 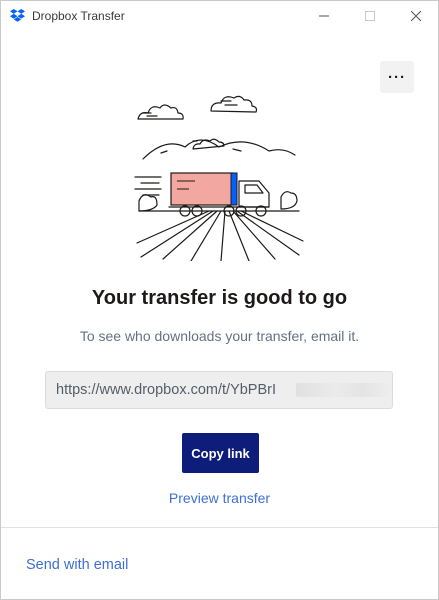 What do you see at coordinates (77, 565) in the screenshot?
I see `send-with-email-link: Send with email` at bounding box center [77, 565].